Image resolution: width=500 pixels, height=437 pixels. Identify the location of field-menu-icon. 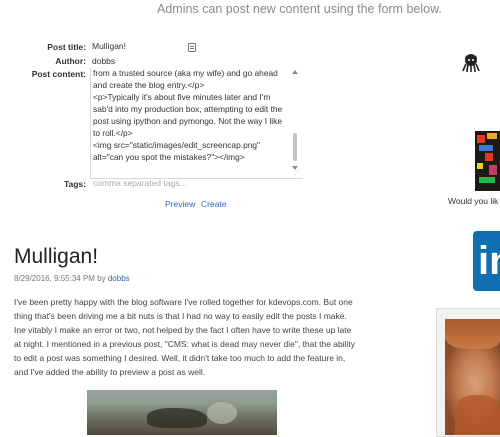
(192, 47).